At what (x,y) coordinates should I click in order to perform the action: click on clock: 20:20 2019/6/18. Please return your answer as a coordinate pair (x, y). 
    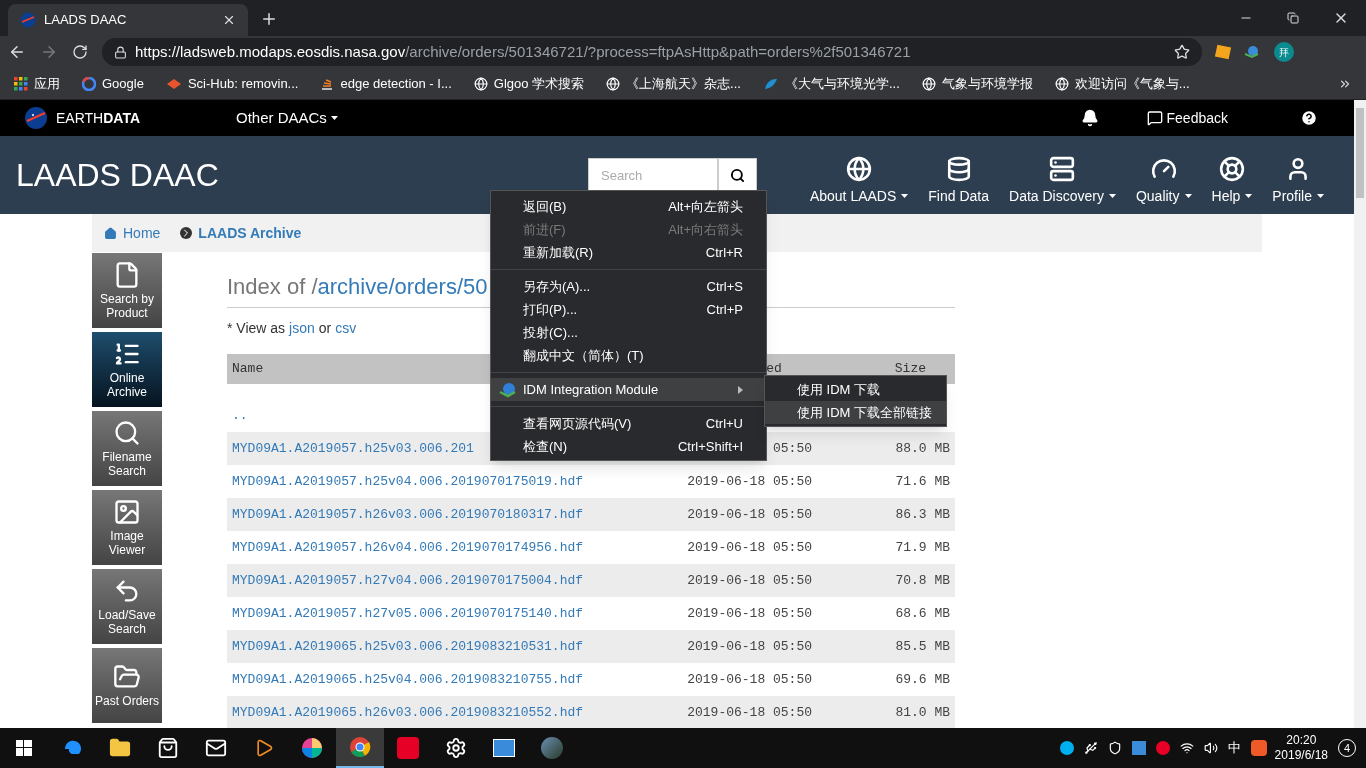
    Looking at the image, I should click on (1301, 748).